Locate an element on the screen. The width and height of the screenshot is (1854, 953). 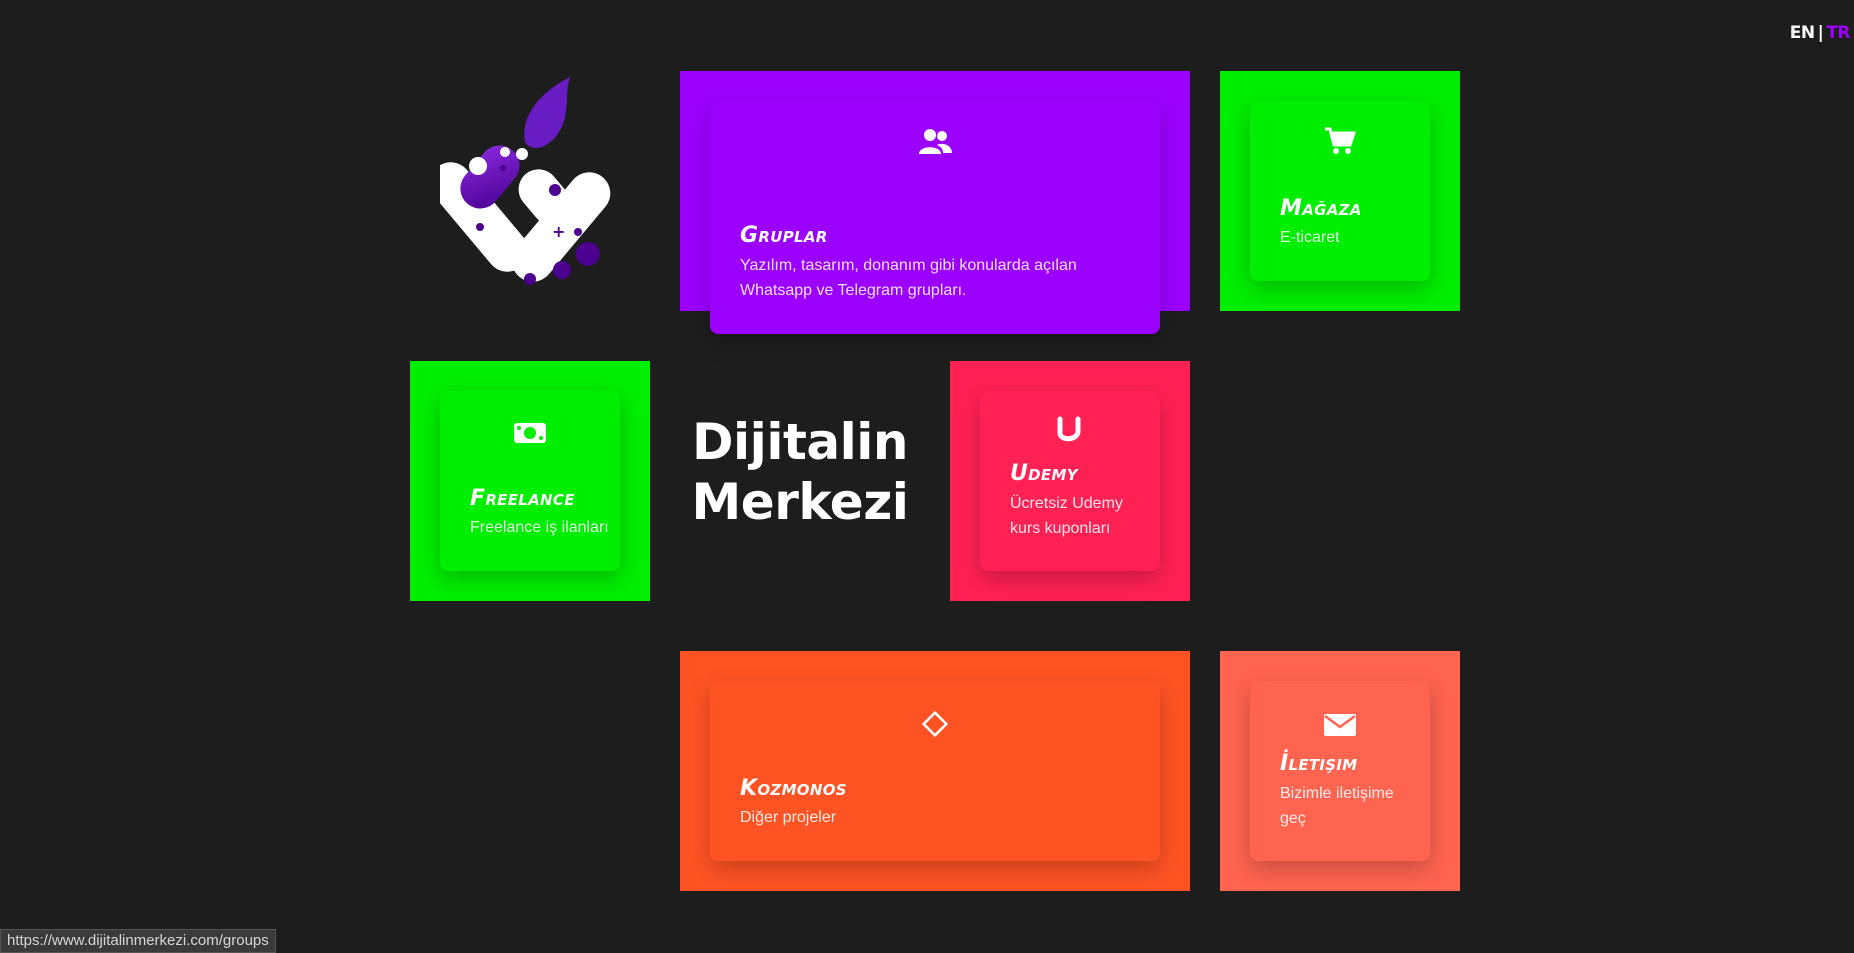
tile-kozmonos: Kozmonos Diğer projeler is located at coordinates (935, 771).